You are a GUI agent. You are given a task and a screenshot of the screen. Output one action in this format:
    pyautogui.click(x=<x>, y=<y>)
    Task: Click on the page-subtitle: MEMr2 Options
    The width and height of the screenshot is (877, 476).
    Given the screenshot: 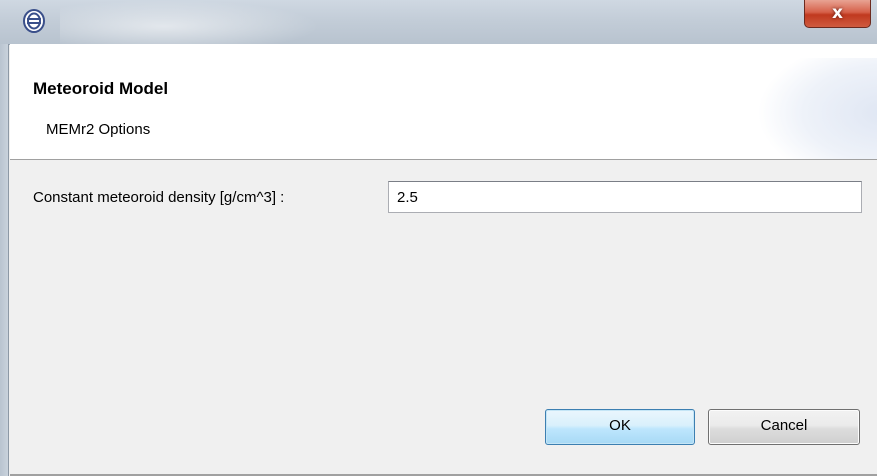 What is the action you would take?
    pyautogui.click(x=98, y=129)
    